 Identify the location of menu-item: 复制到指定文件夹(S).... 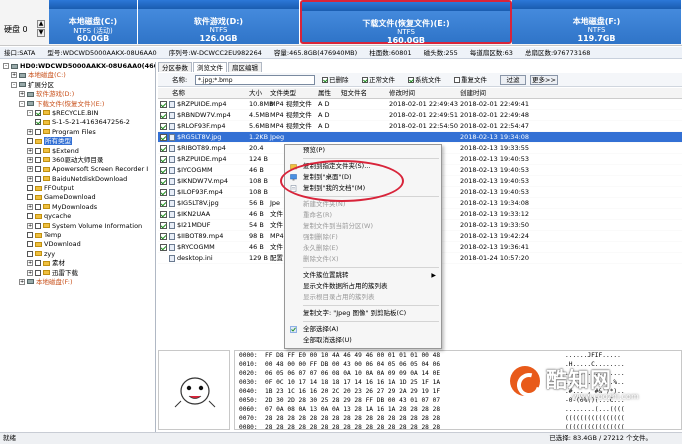
(363, 166).